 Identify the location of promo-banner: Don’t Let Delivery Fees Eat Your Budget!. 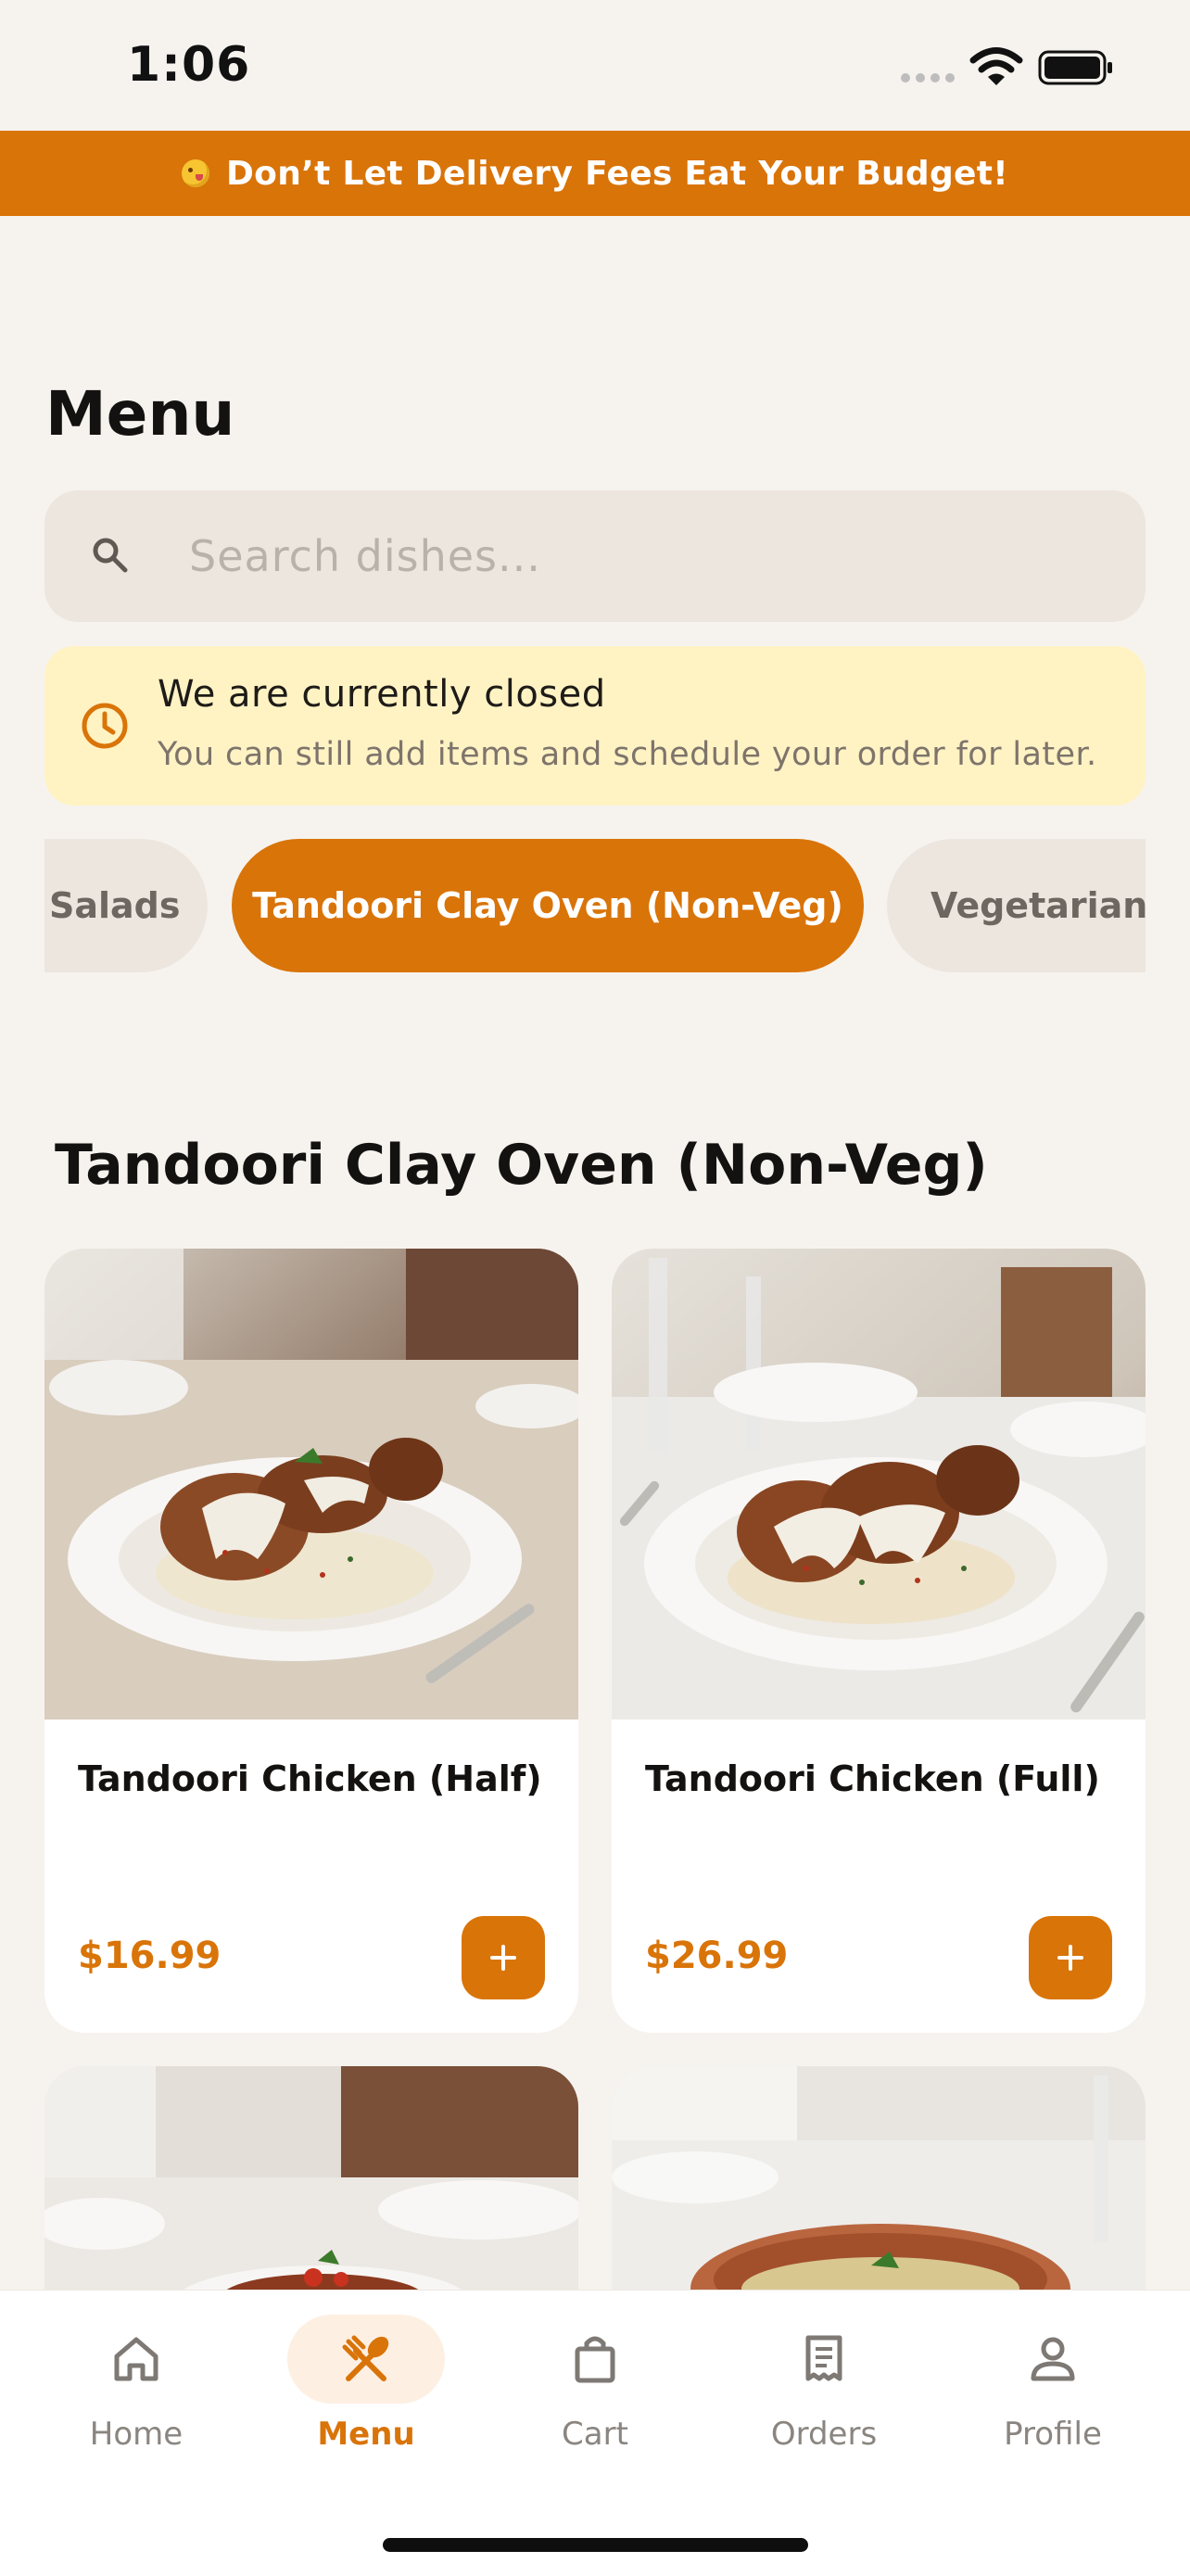
(595, 173).